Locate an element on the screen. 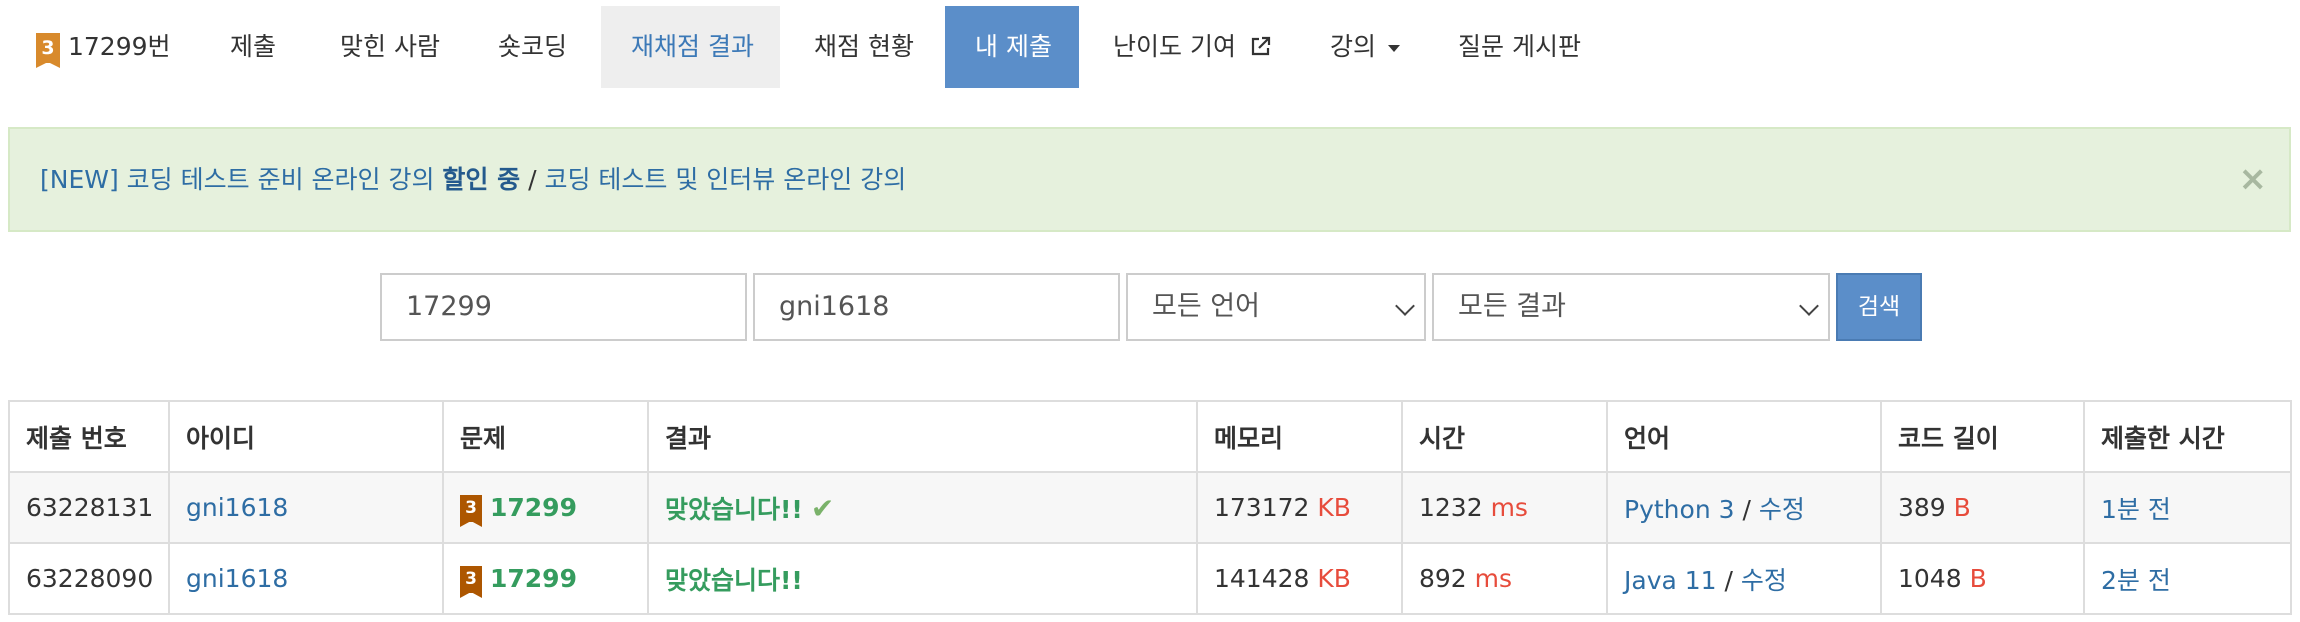 The height and width of the screenshot is (622, 2300). code-length-cell: 1048 B is located at coordinates (1982, 578).